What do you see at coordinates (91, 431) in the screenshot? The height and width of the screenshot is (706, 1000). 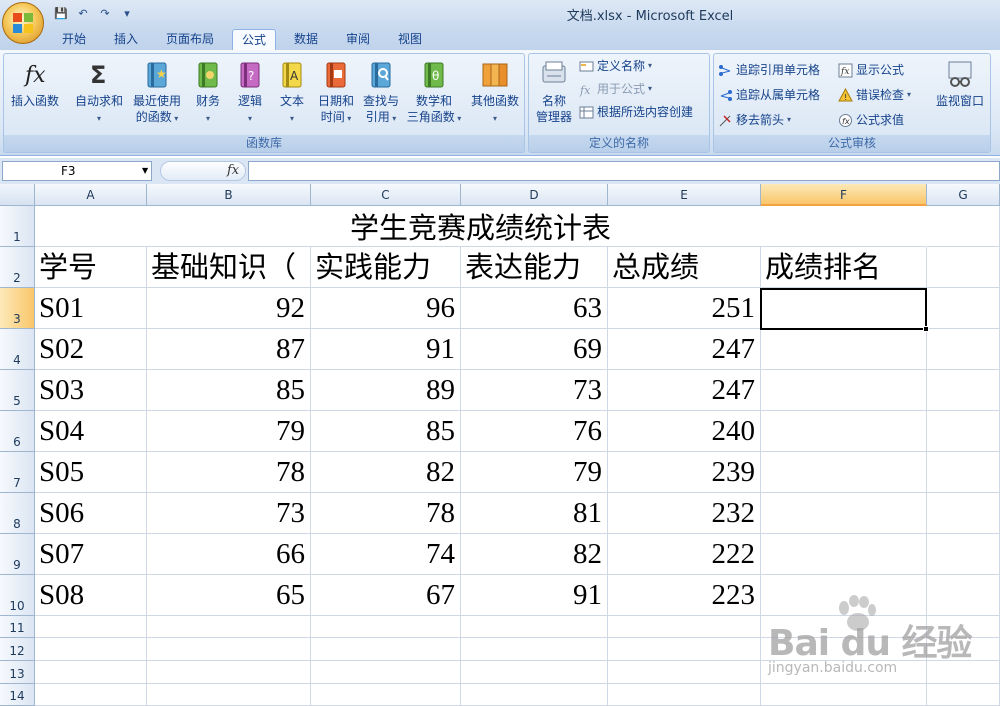 I see `cell-a6: S04` at bounding box center [91, 431].